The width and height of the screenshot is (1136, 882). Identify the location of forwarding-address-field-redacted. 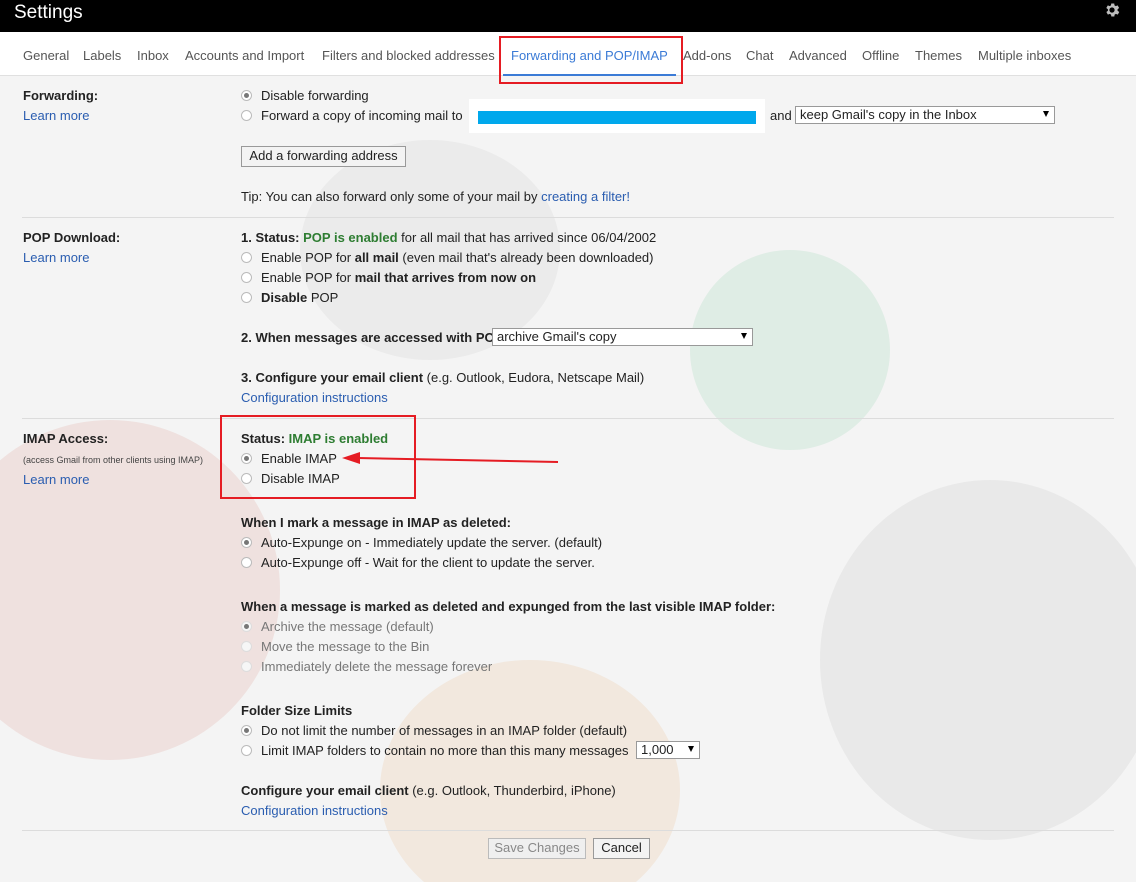
(617, 116).